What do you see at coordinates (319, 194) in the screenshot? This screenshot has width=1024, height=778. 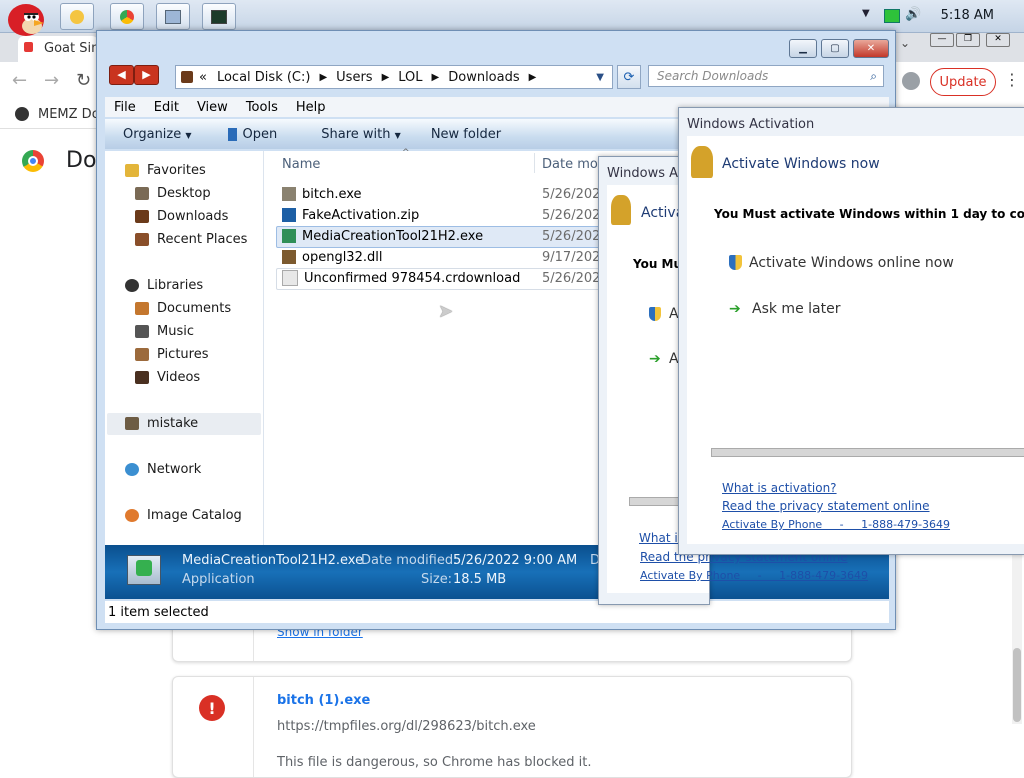 I see `file-row: bitch.exe` at bounding box center [319, 194].